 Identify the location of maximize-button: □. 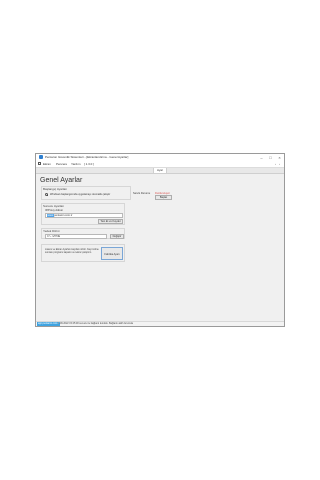
(270, 157).